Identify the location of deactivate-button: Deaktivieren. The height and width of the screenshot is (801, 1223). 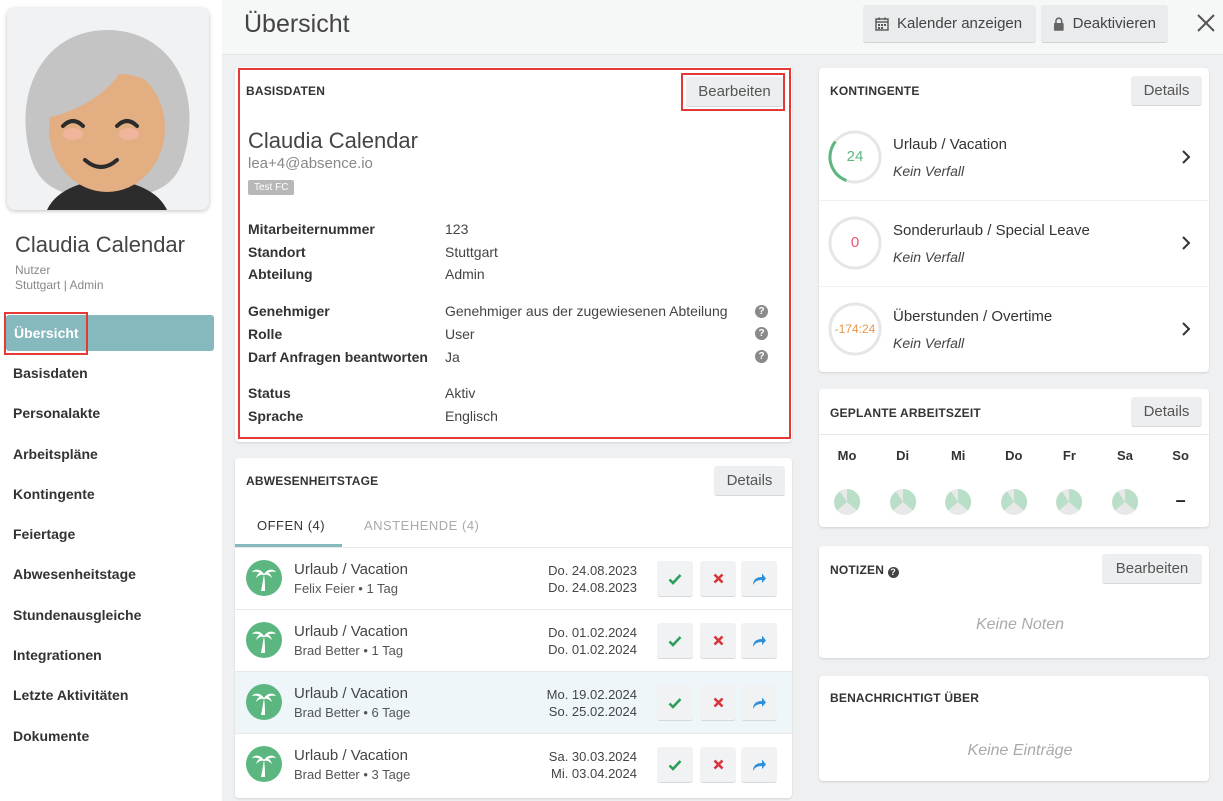
(1104, 24).